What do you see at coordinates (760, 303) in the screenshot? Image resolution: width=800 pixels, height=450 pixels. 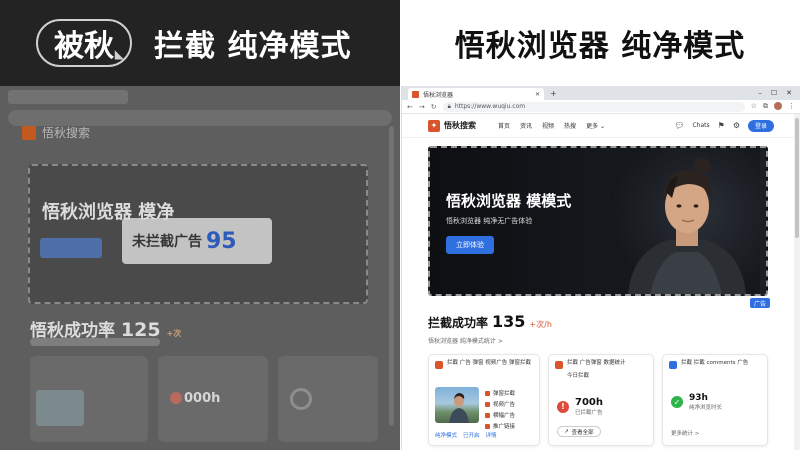 I see `ad-badge: 广告` at bounding box center [760, 303].